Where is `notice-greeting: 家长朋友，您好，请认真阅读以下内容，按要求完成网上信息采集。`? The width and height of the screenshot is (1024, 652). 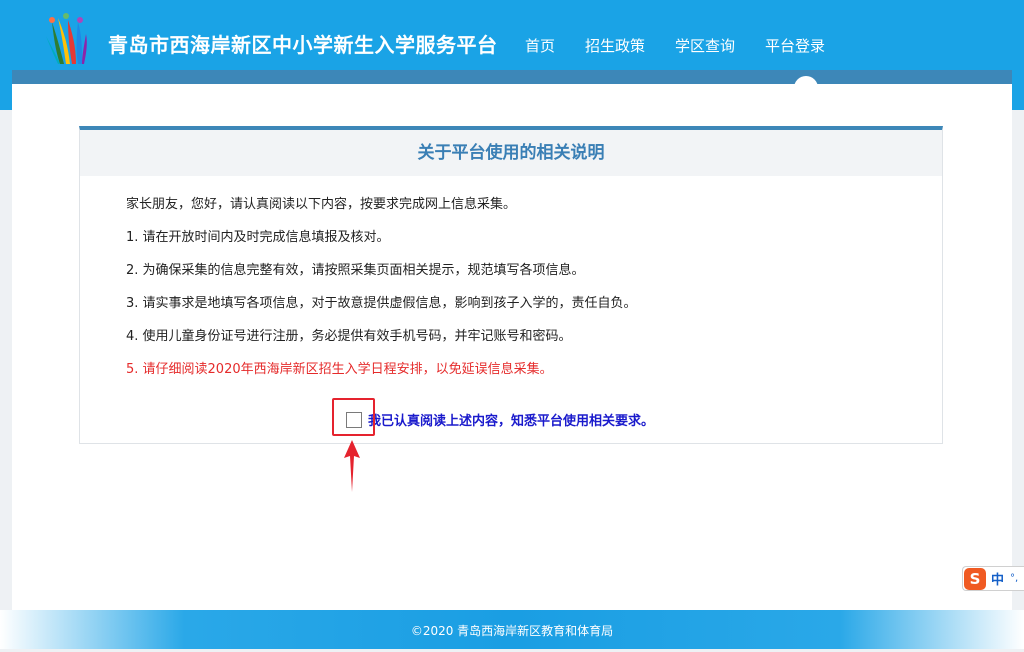 notice-greeting: 家长朋友，您好，请认真阅读以下内容，按要求完成网上信息采集。 is located at coordinates (321, 204).